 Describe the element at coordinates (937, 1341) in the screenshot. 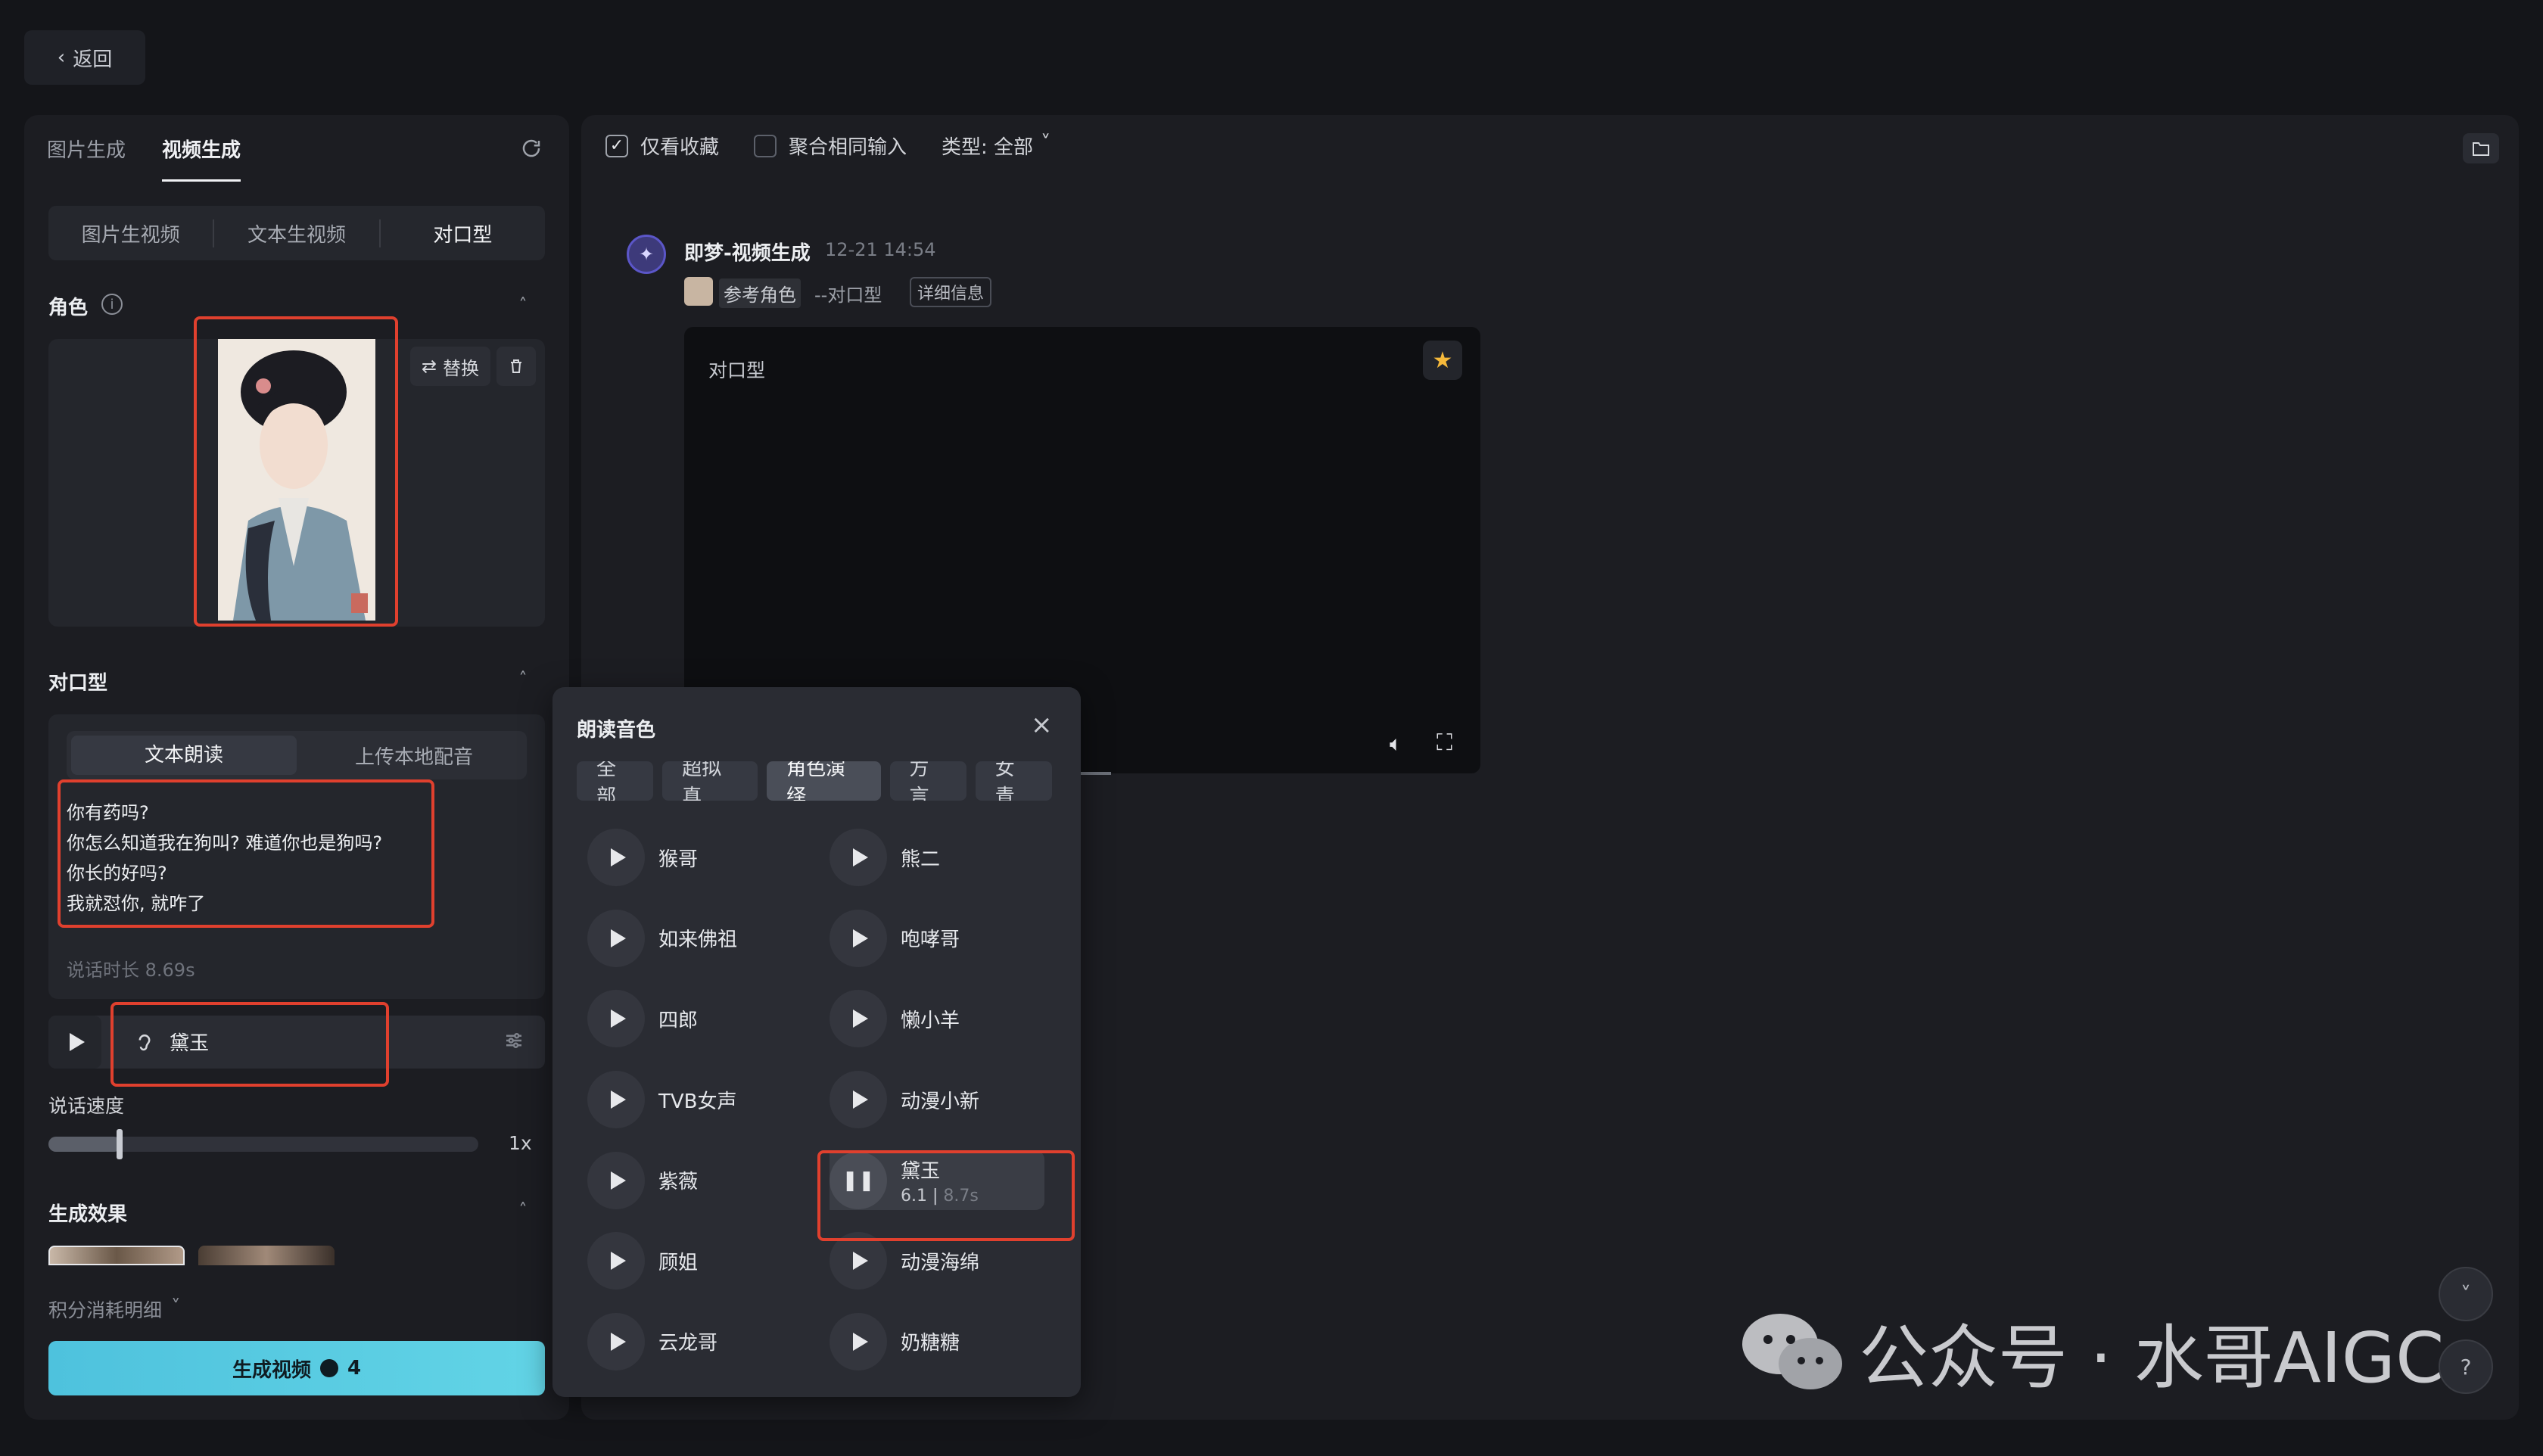

I see `voice-item: 奶糖糖` at that location.